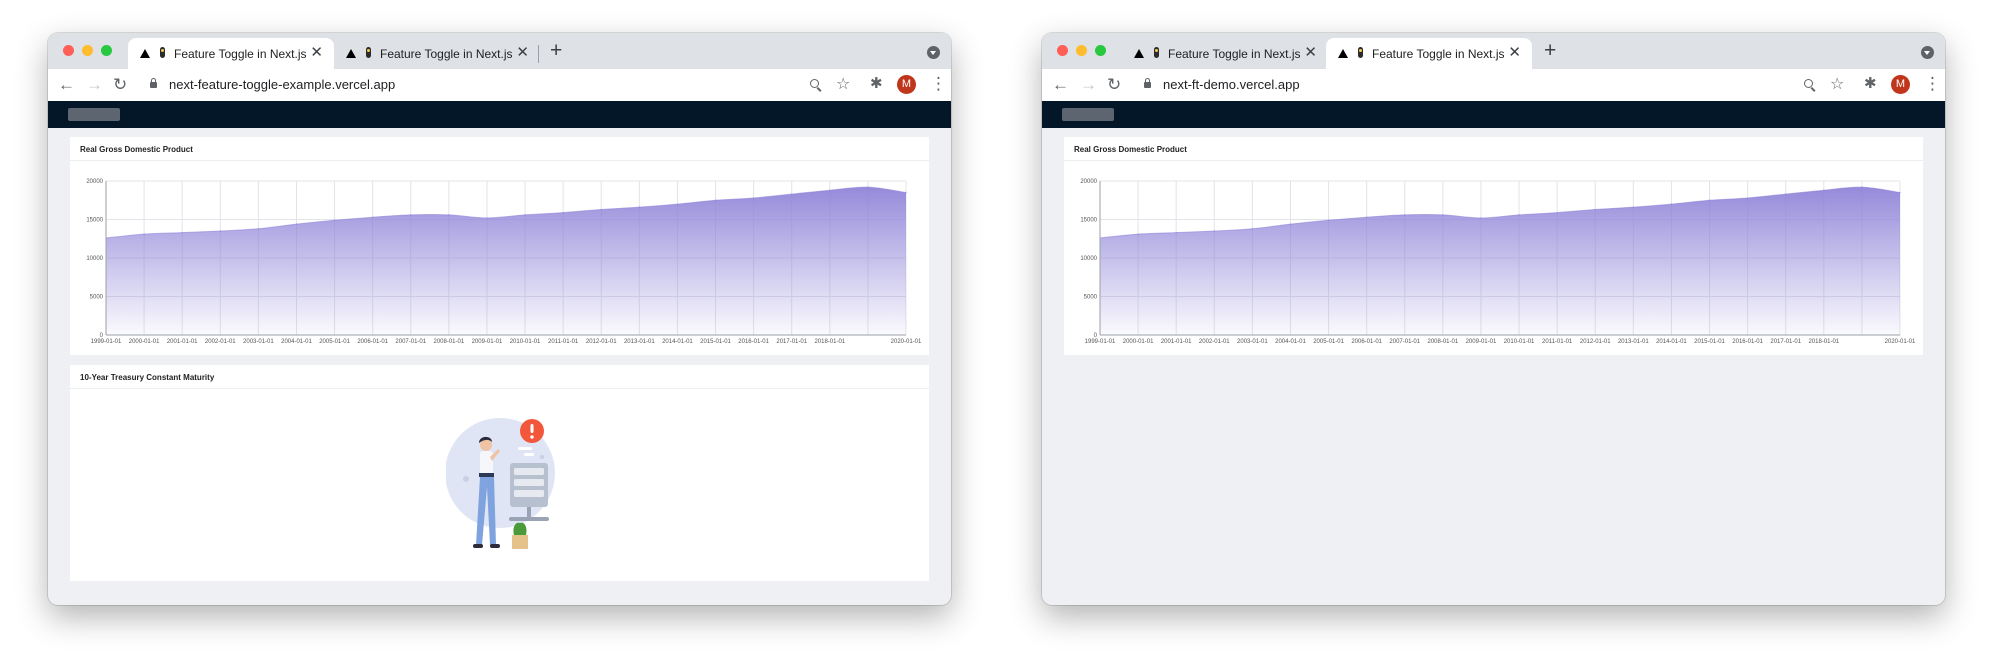 This screenshot has height=670, width=2000. What do you see at coordinates (372, 342) in the screenshot?
I see `x-tick-label: 2006-01-01` at bounding box center [372, 342].